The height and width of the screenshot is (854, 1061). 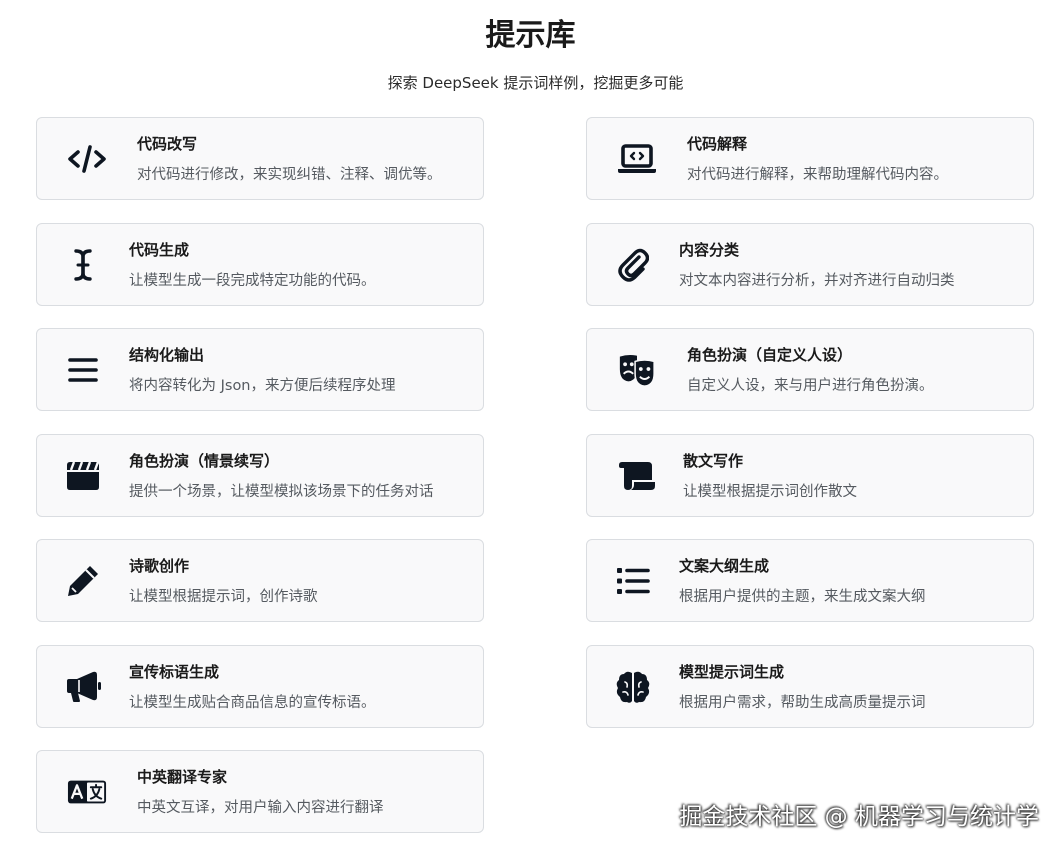 What do you see at coordinates (717, 144) in the screenshot?
I see `prompt-card-title: 代码解释` at bounding box center [717, 144].